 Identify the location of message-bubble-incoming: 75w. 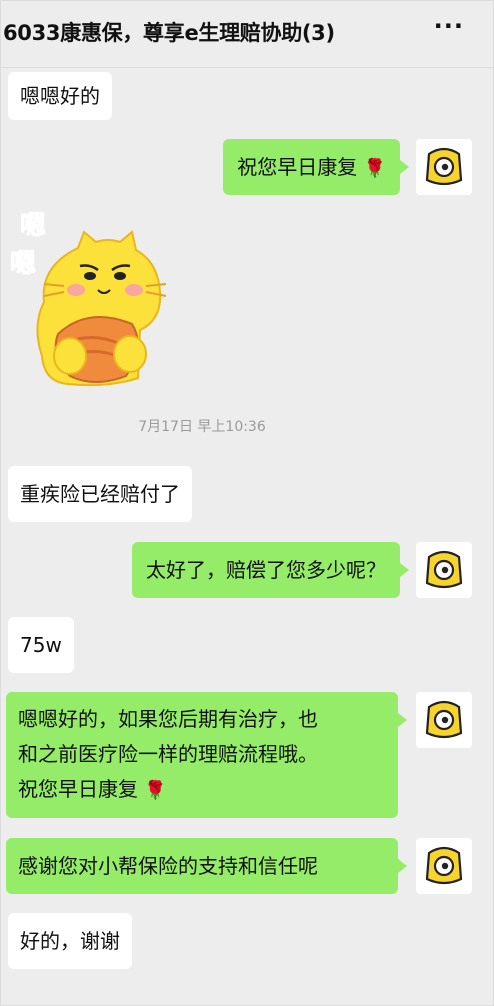
(41, 645).